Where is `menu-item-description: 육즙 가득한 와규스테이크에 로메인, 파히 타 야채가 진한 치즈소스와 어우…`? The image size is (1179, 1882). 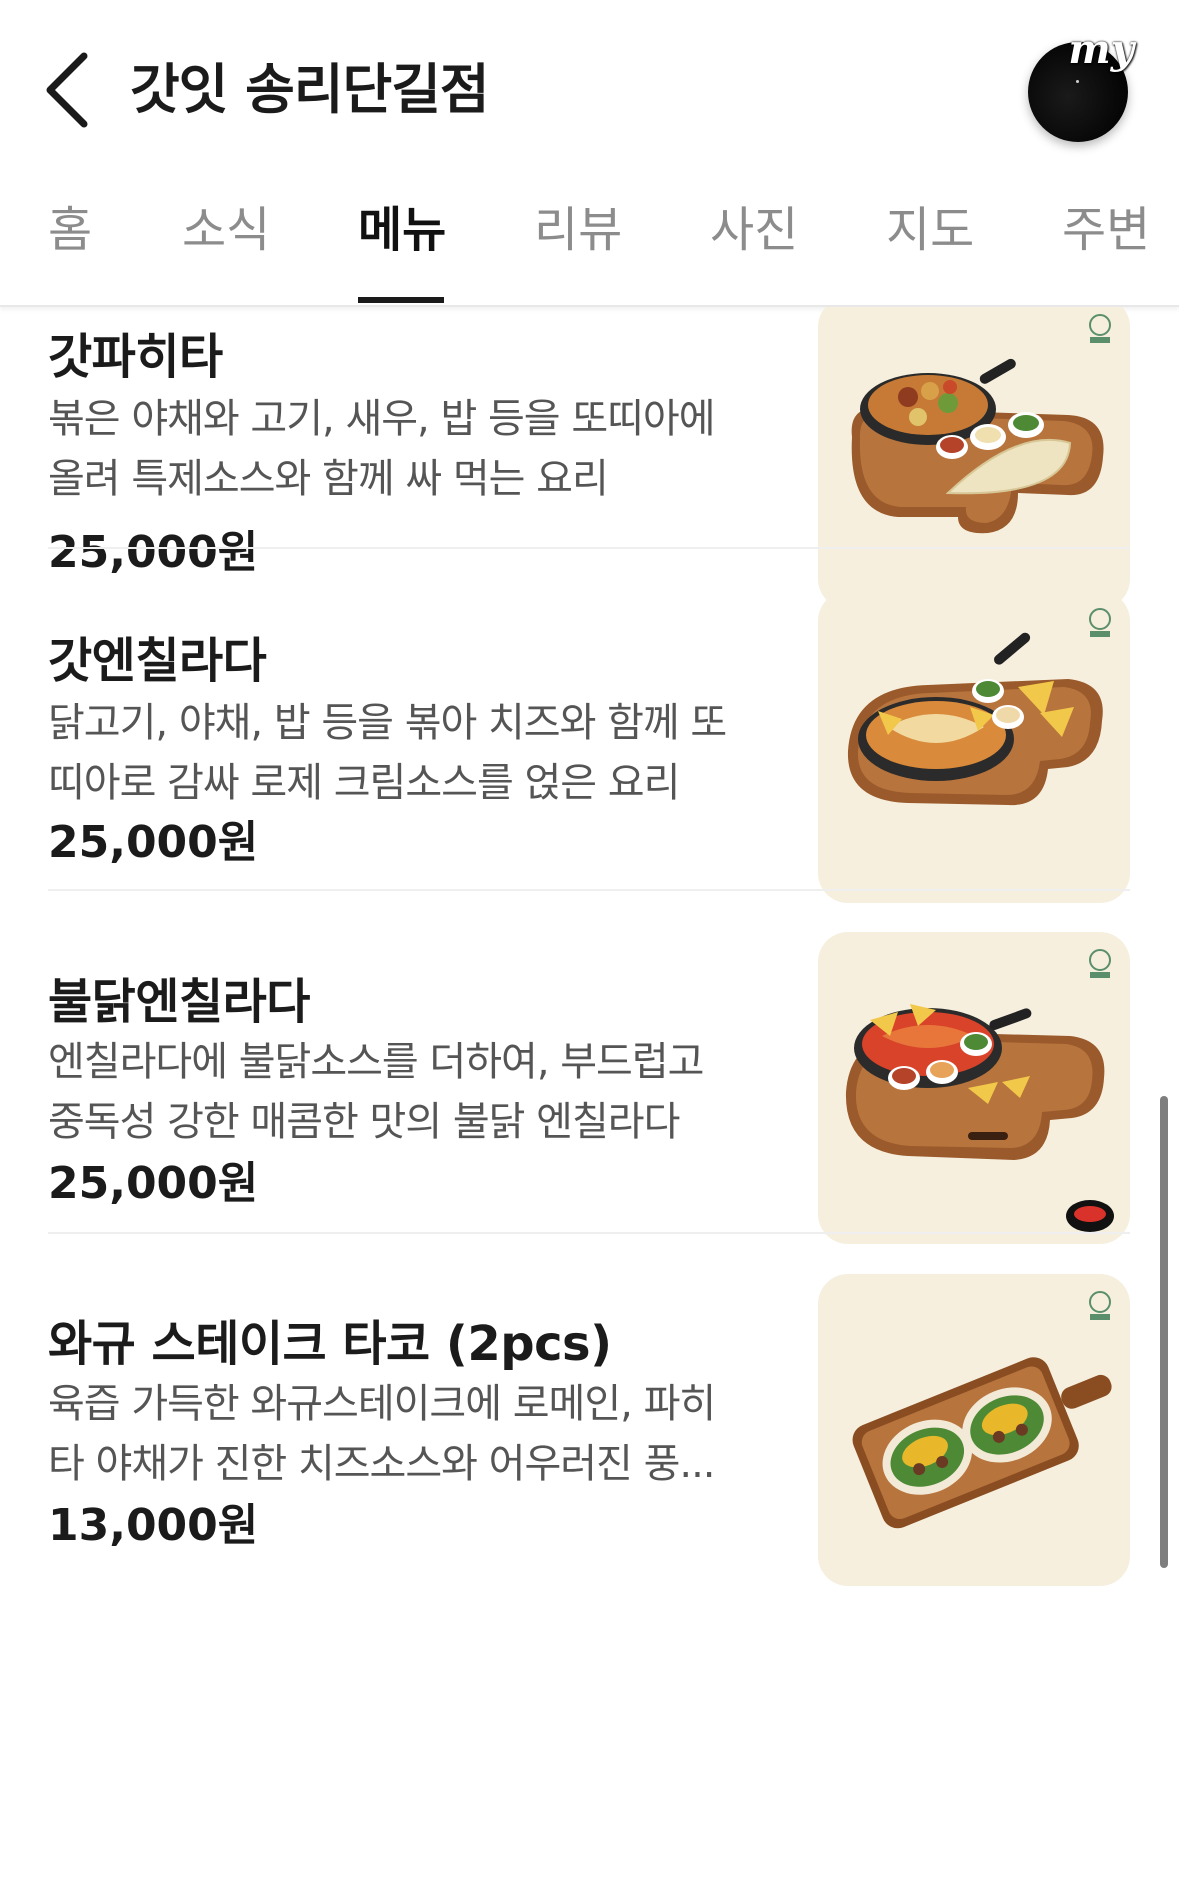 menu-item-description: 육즙 가득한 와규스테이크에 로메인, 파히 타 야채가 진한 치즈소스와 어우… is located at coordinates (382, 1434).